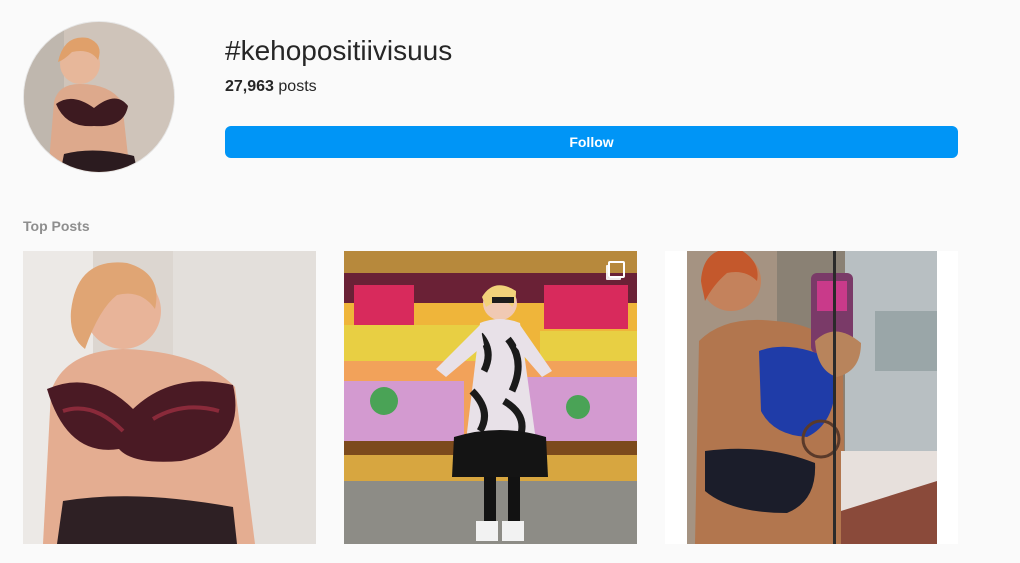 Image resolution: width=1020 pixels, height=563 pixels. I want to click on post-count-number: 27,963, so click(249, 86).